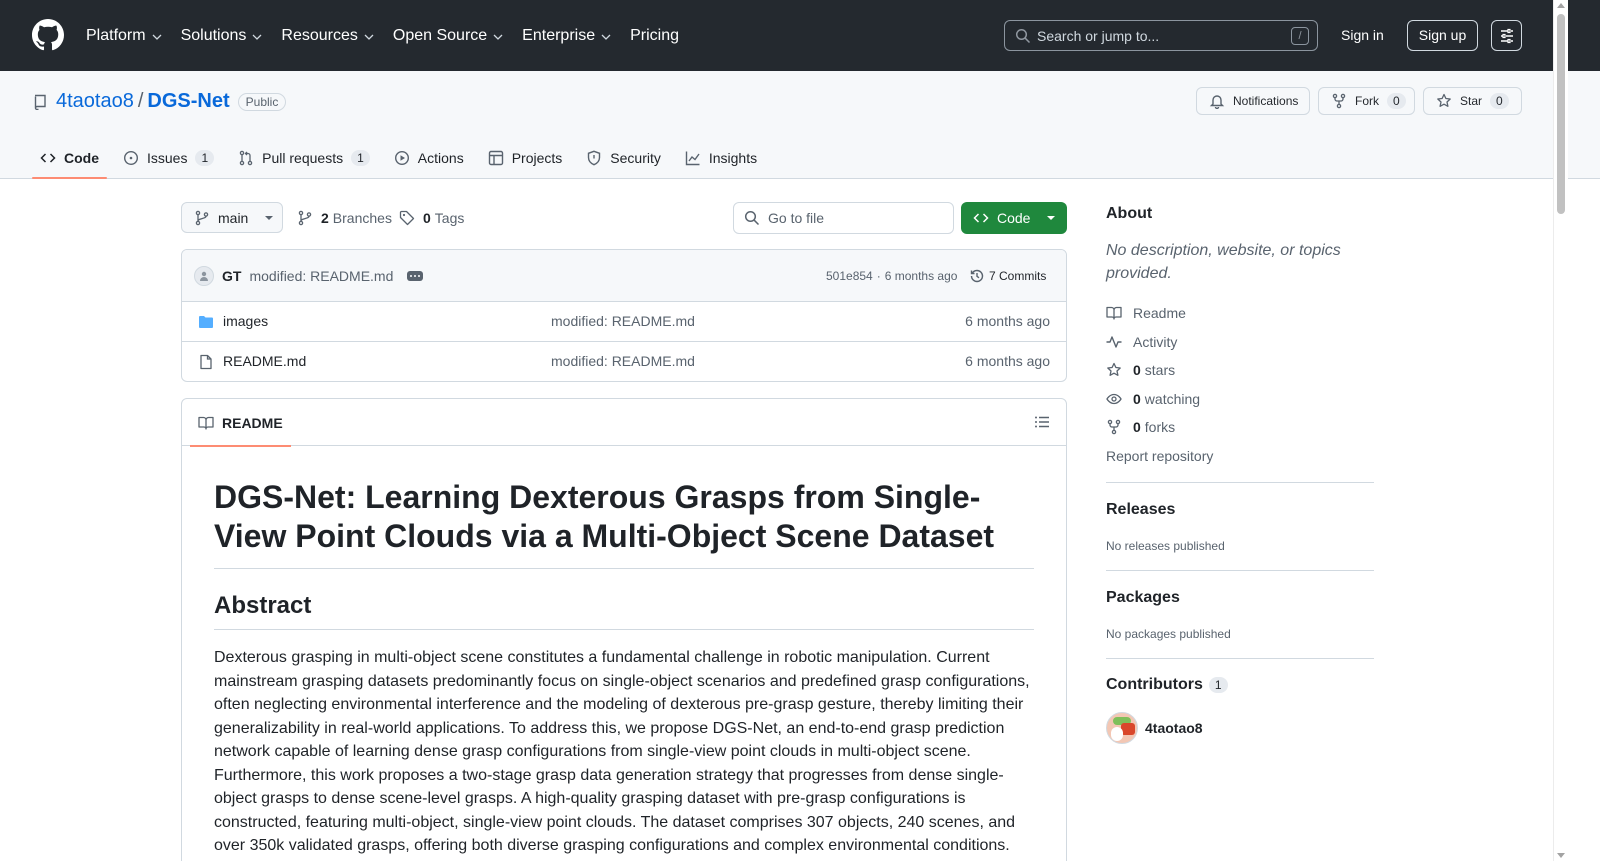  What do you see at coordinates (131, 158) in the screenshot?
I see `issue-opened-icon` at bounding box center [131, 158].